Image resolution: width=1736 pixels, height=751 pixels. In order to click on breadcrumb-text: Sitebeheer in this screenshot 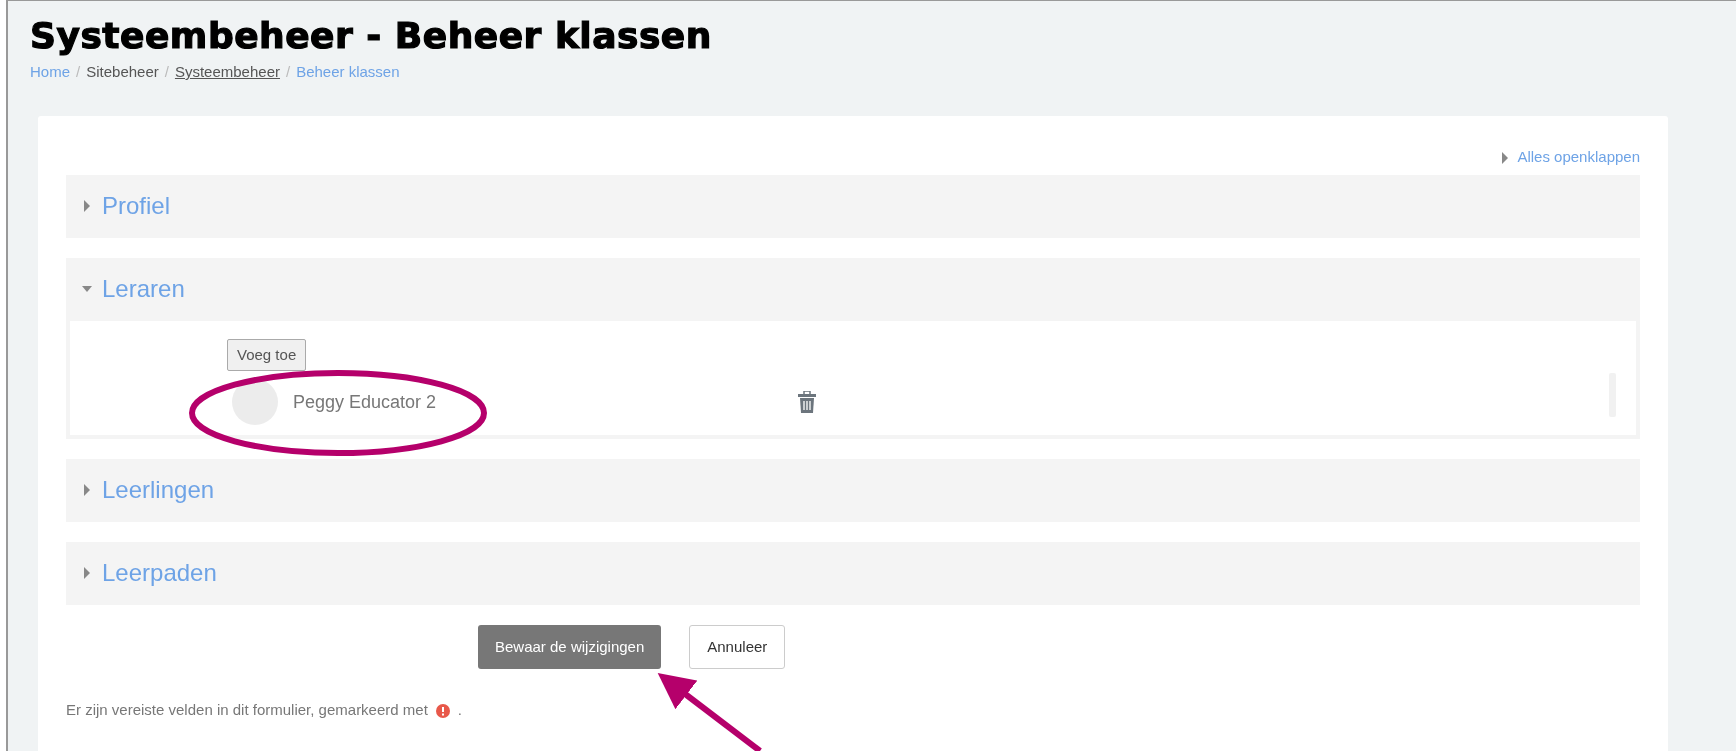, I will do `click(122, 71)`.